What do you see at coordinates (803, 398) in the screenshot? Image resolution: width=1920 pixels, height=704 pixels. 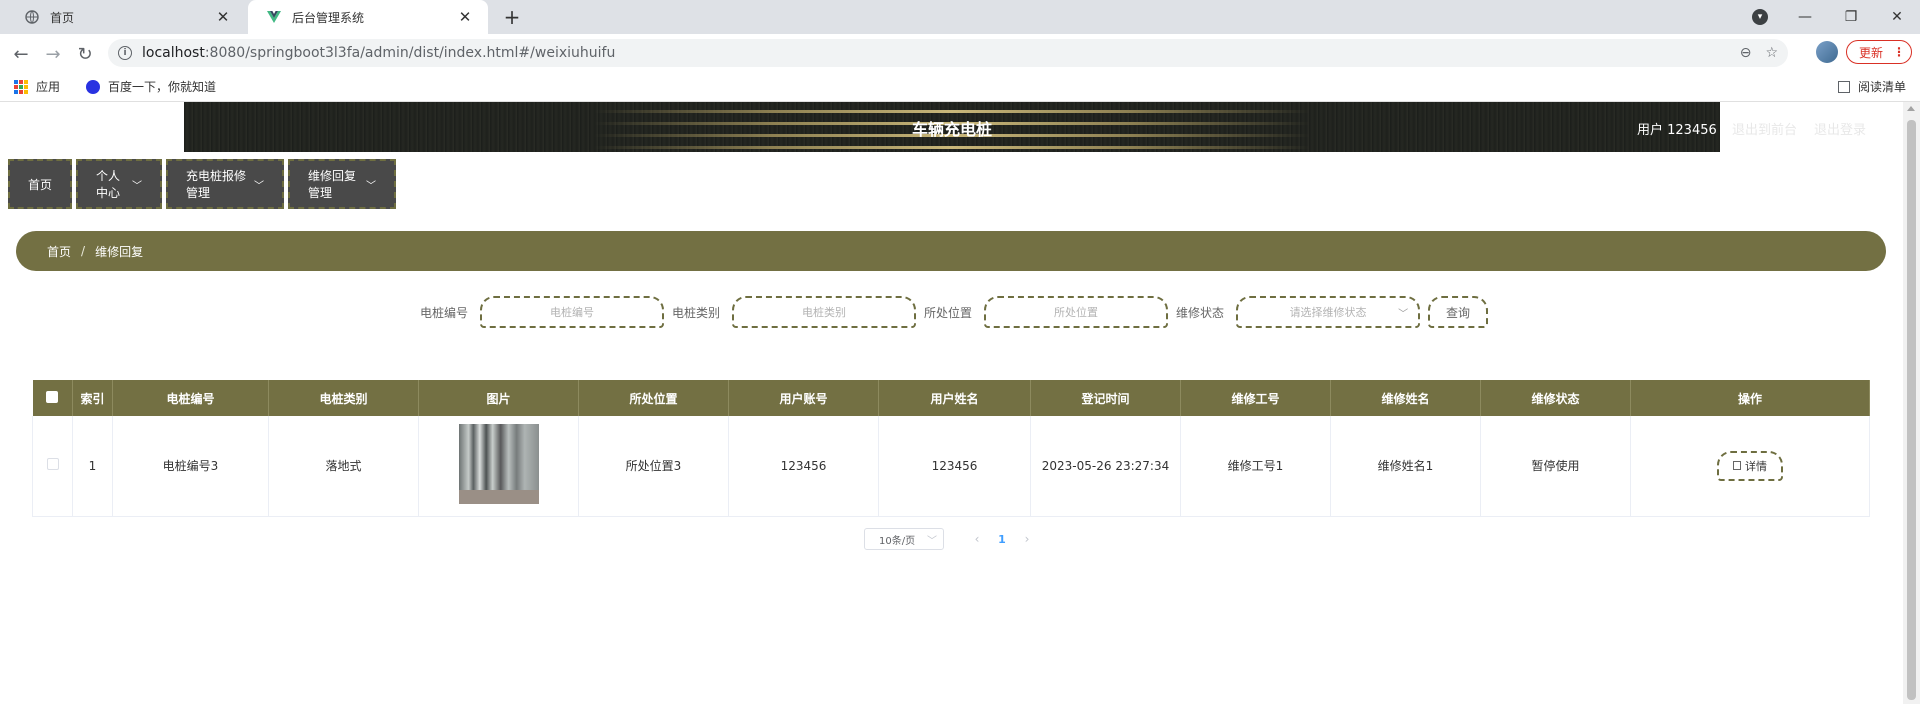 I see `col-account: 用户账号` at bounding box center [803, 398].